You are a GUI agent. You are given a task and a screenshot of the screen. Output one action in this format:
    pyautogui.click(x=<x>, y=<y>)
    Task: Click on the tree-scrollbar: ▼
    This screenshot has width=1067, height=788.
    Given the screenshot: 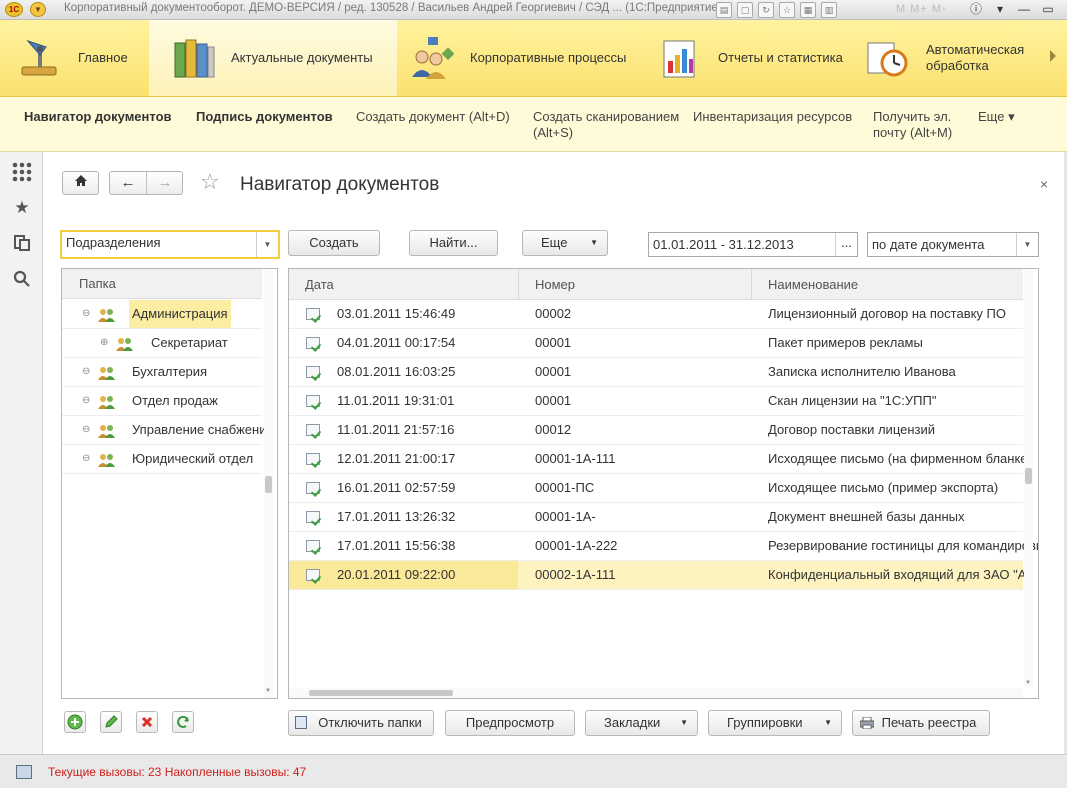 What is the action you would take?
    pyautogui.click(x=268, y=483)
    